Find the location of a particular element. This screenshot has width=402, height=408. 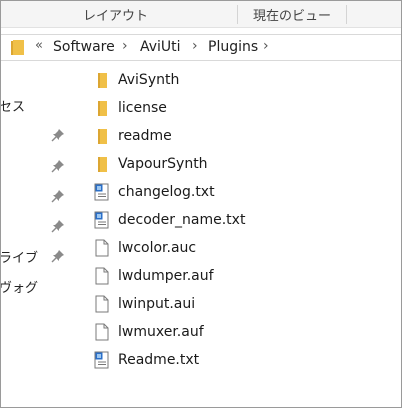

address-bar: « Software › AviUti › Plugins › is located at coordinates (201, 47).